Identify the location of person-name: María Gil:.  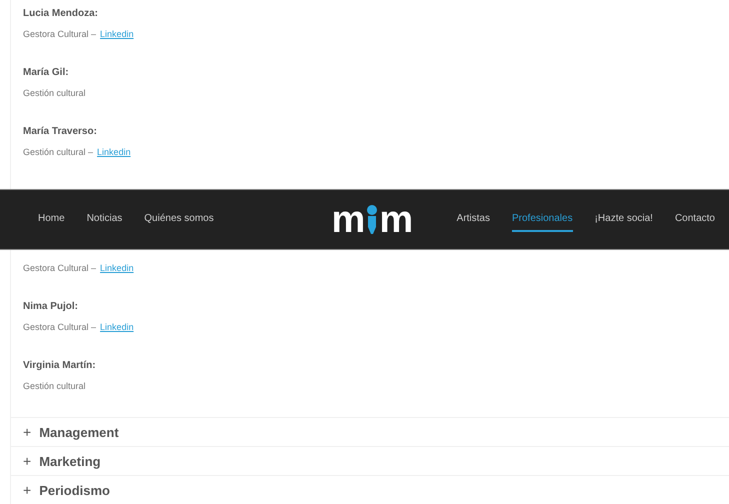
(46, 72).